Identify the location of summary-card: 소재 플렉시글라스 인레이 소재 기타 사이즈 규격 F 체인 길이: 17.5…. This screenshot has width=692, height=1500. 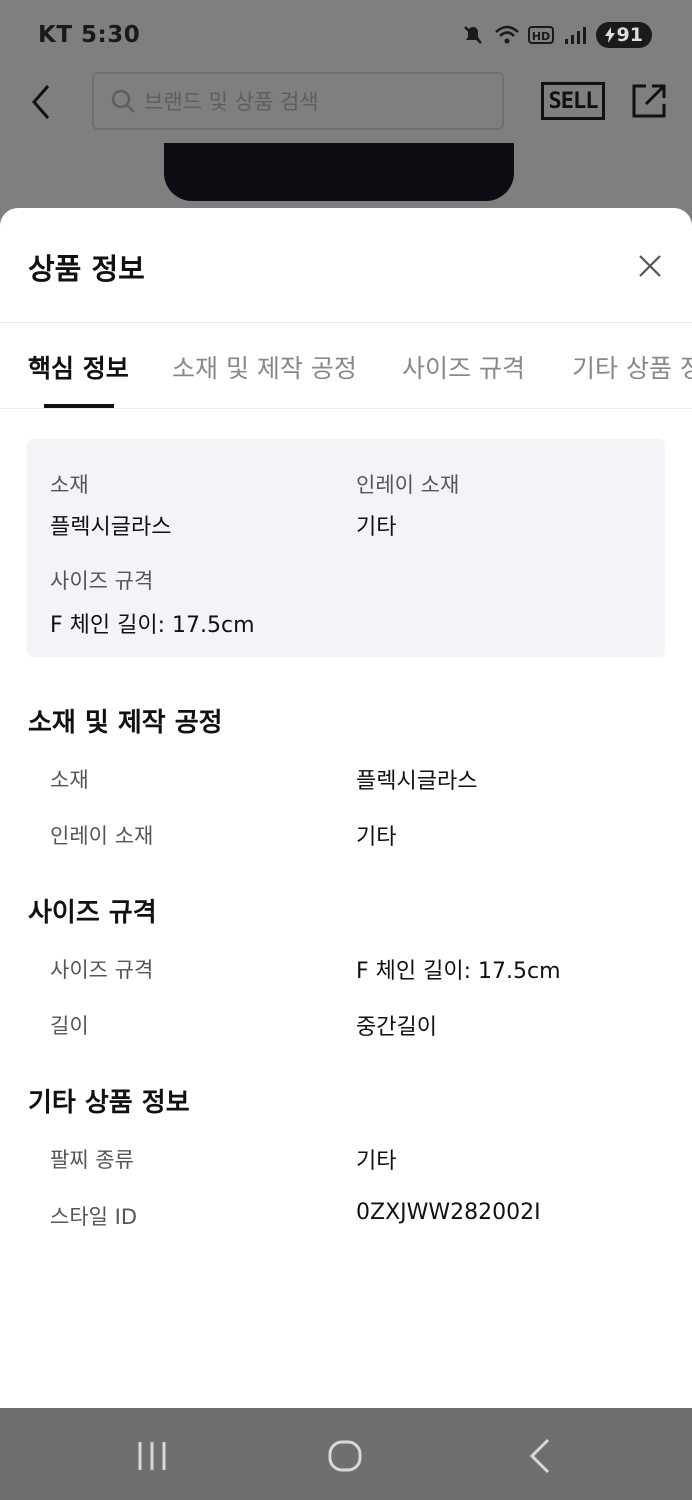
(346, 548).